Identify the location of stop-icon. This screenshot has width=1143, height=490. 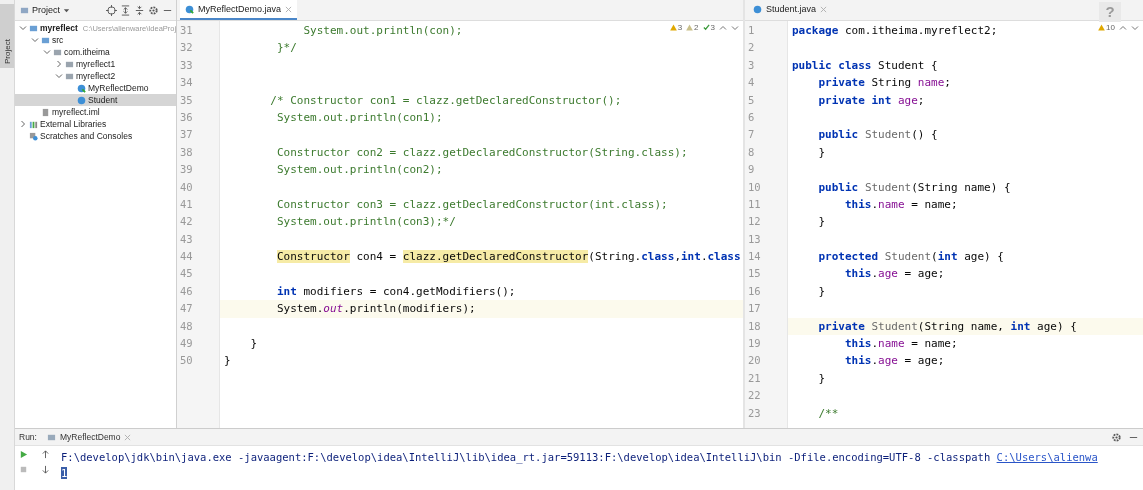
(23, 469).